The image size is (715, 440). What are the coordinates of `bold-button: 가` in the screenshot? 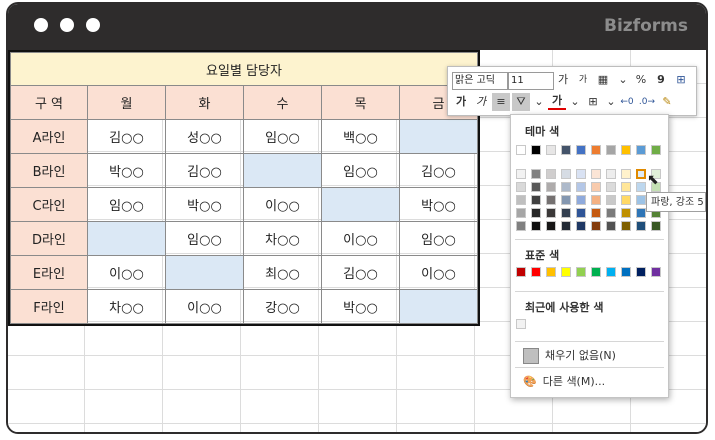 It's located at (461, 102).